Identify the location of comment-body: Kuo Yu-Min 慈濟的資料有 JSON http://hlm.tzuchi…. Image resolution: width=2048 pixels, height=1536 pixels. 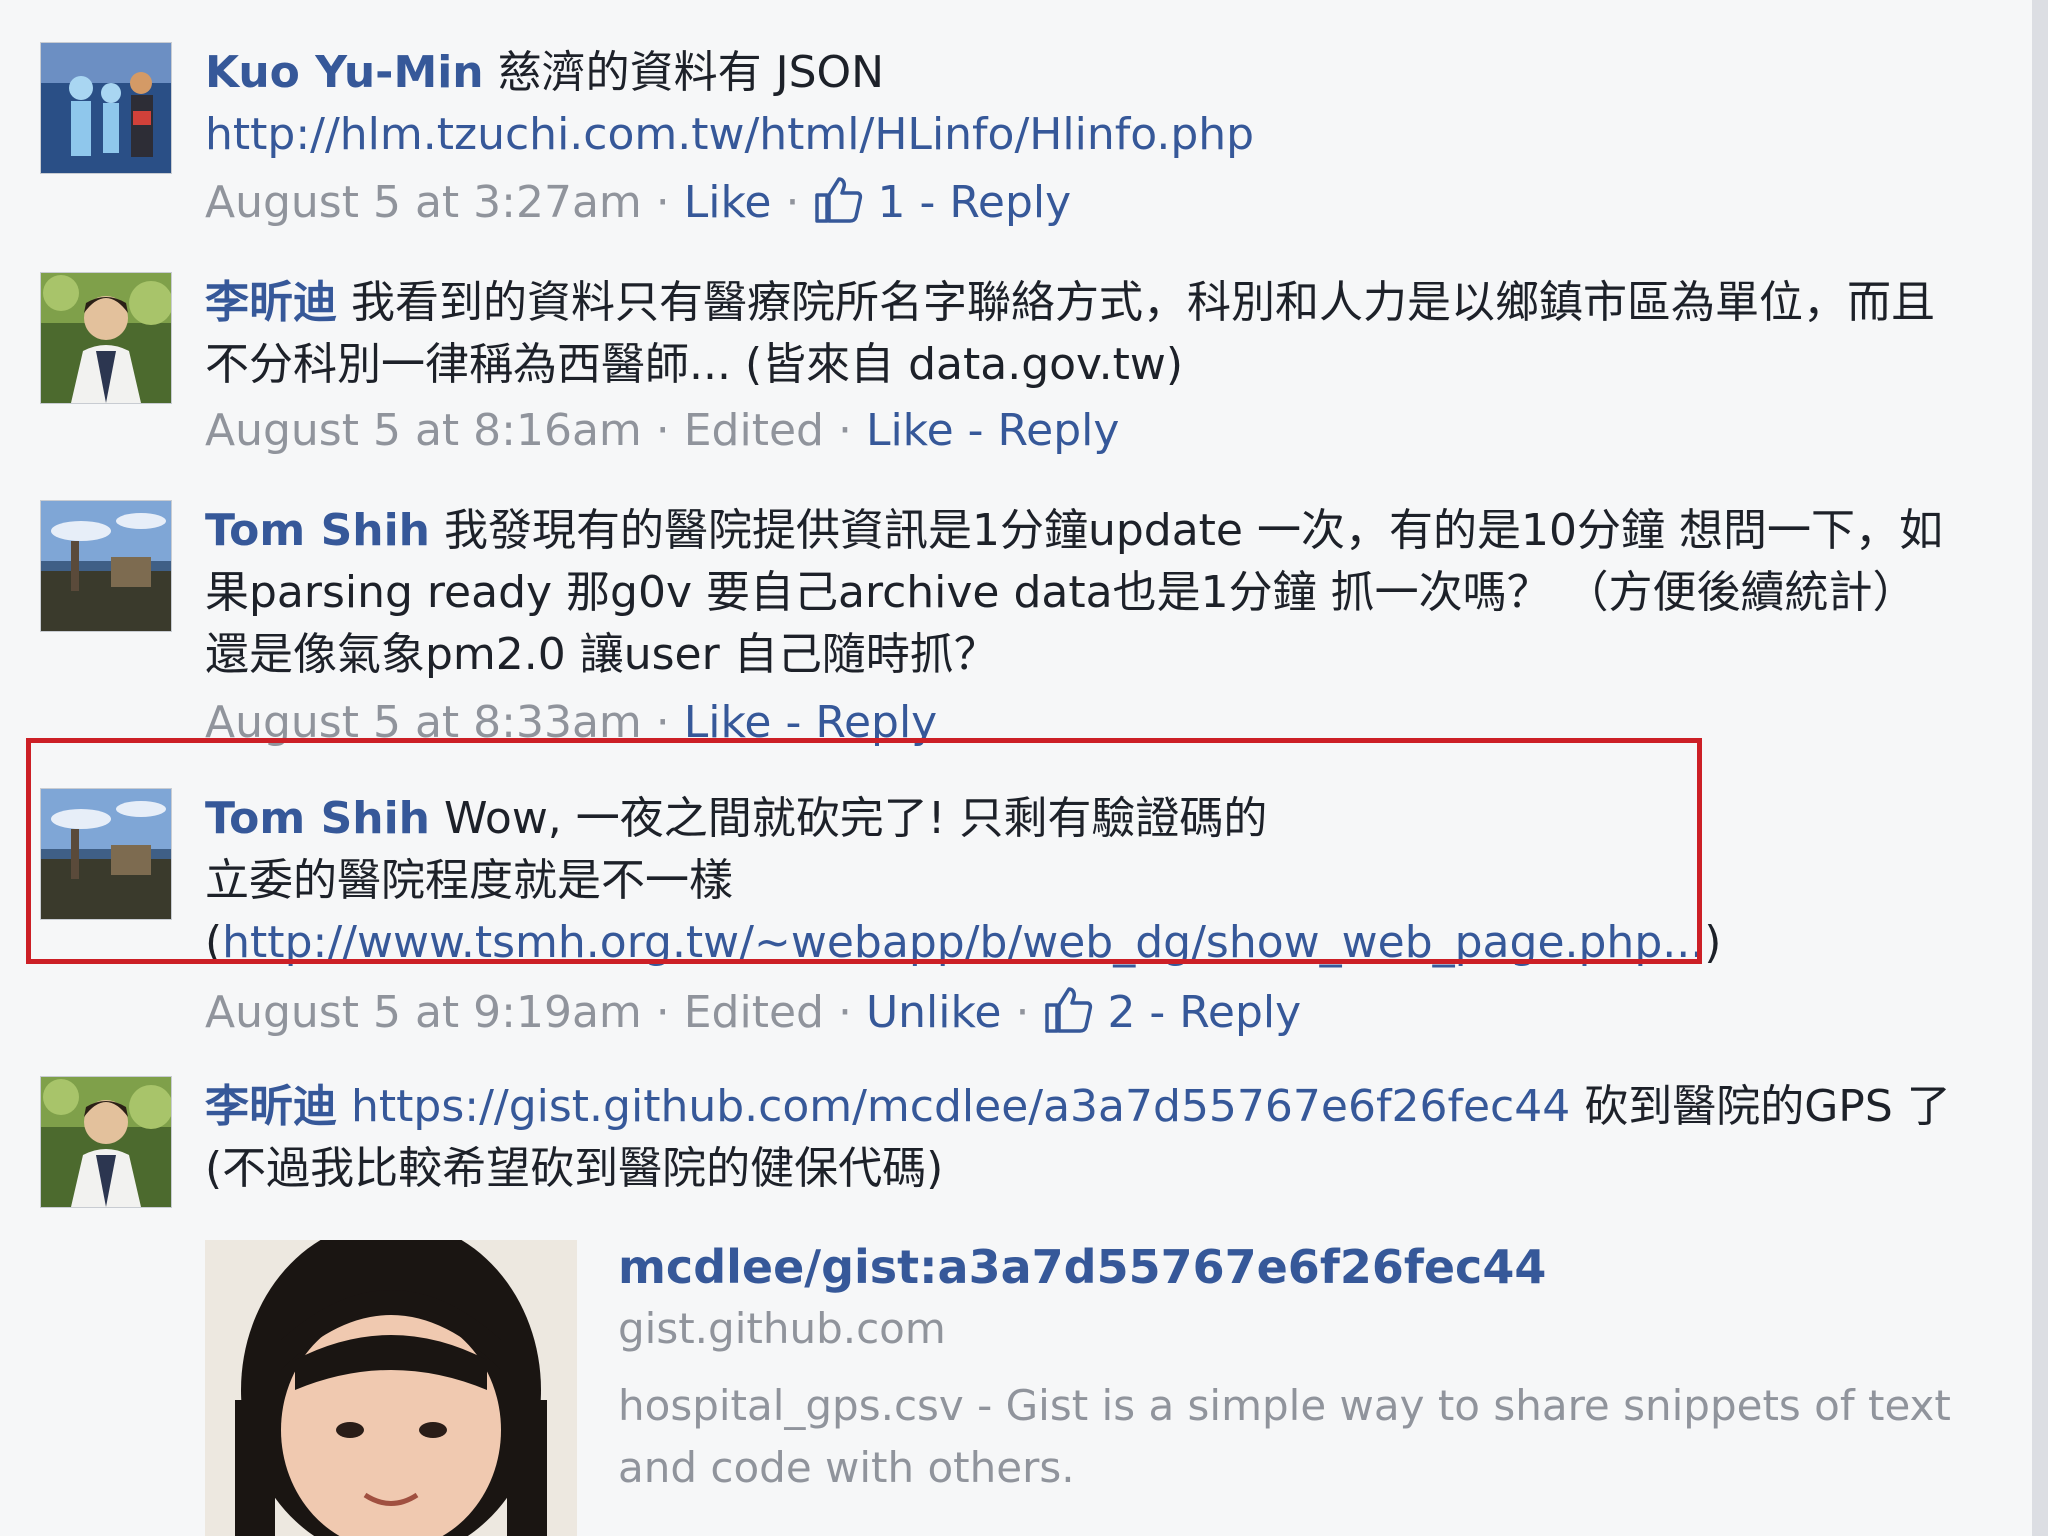
(1080, 104).